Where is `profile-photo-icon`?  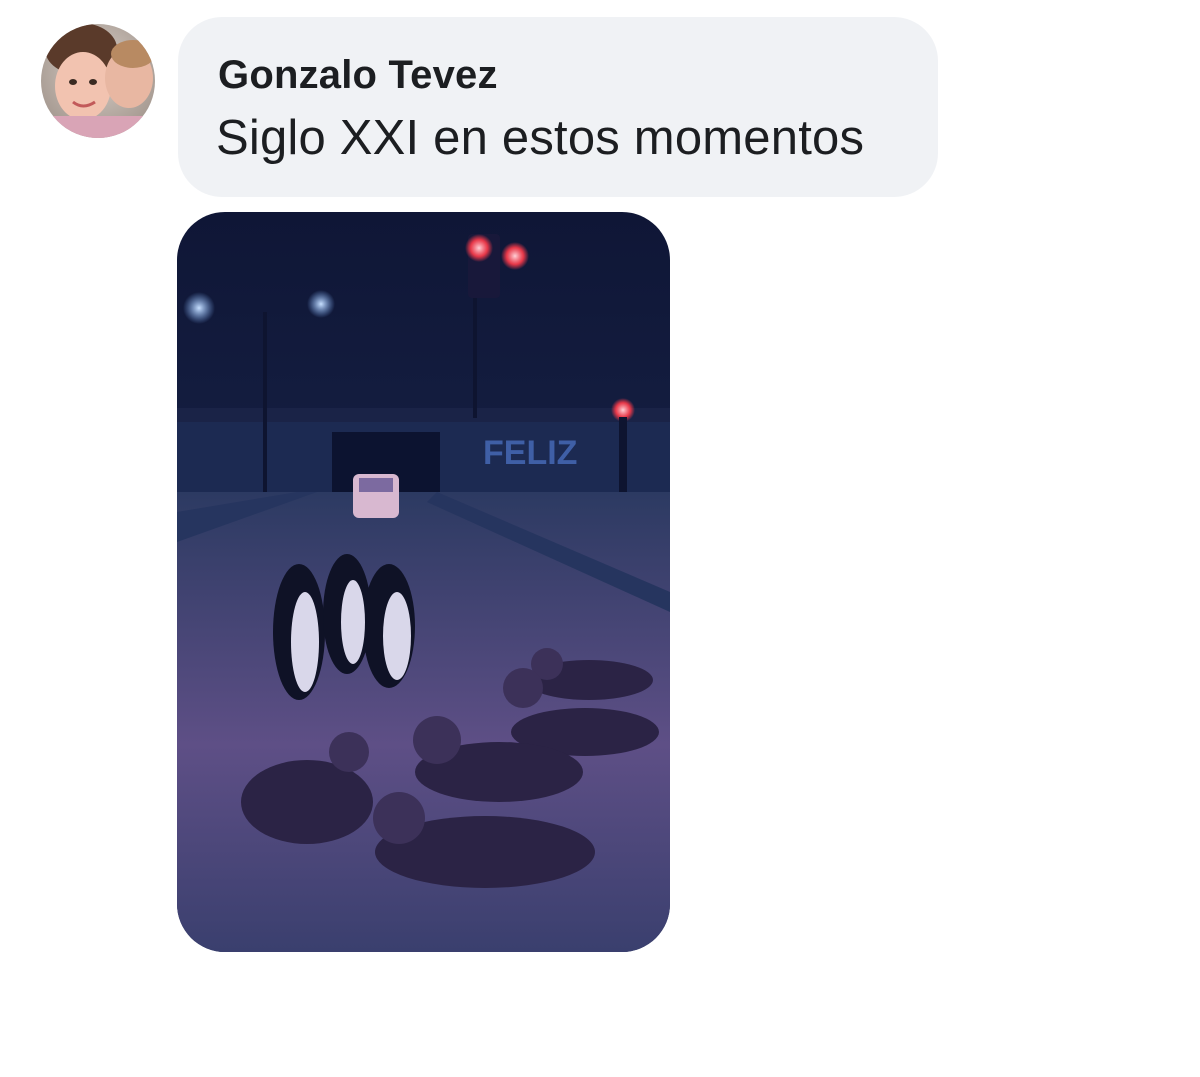
profile-photo-icon is located at coordinates (98, 81).